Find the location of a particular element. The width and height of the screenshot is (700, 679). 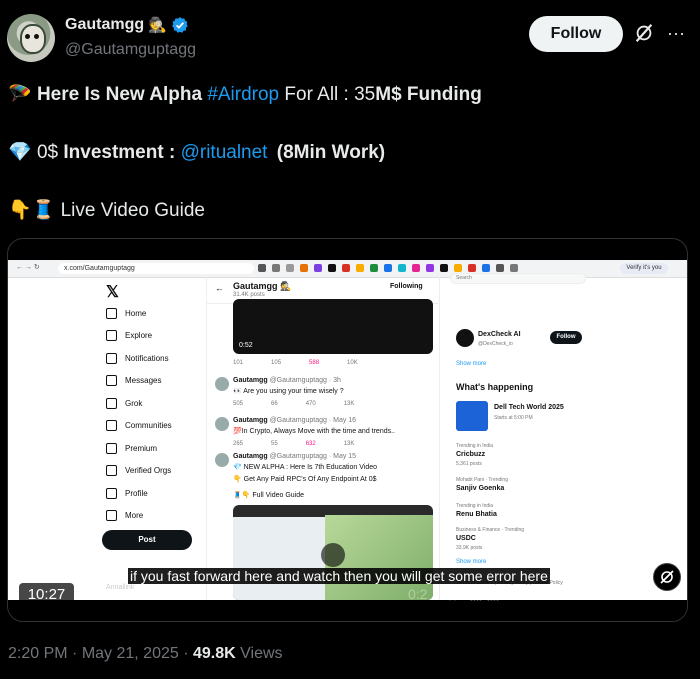

nav-item: Verified Orgs is located at coordinates (138, 470).